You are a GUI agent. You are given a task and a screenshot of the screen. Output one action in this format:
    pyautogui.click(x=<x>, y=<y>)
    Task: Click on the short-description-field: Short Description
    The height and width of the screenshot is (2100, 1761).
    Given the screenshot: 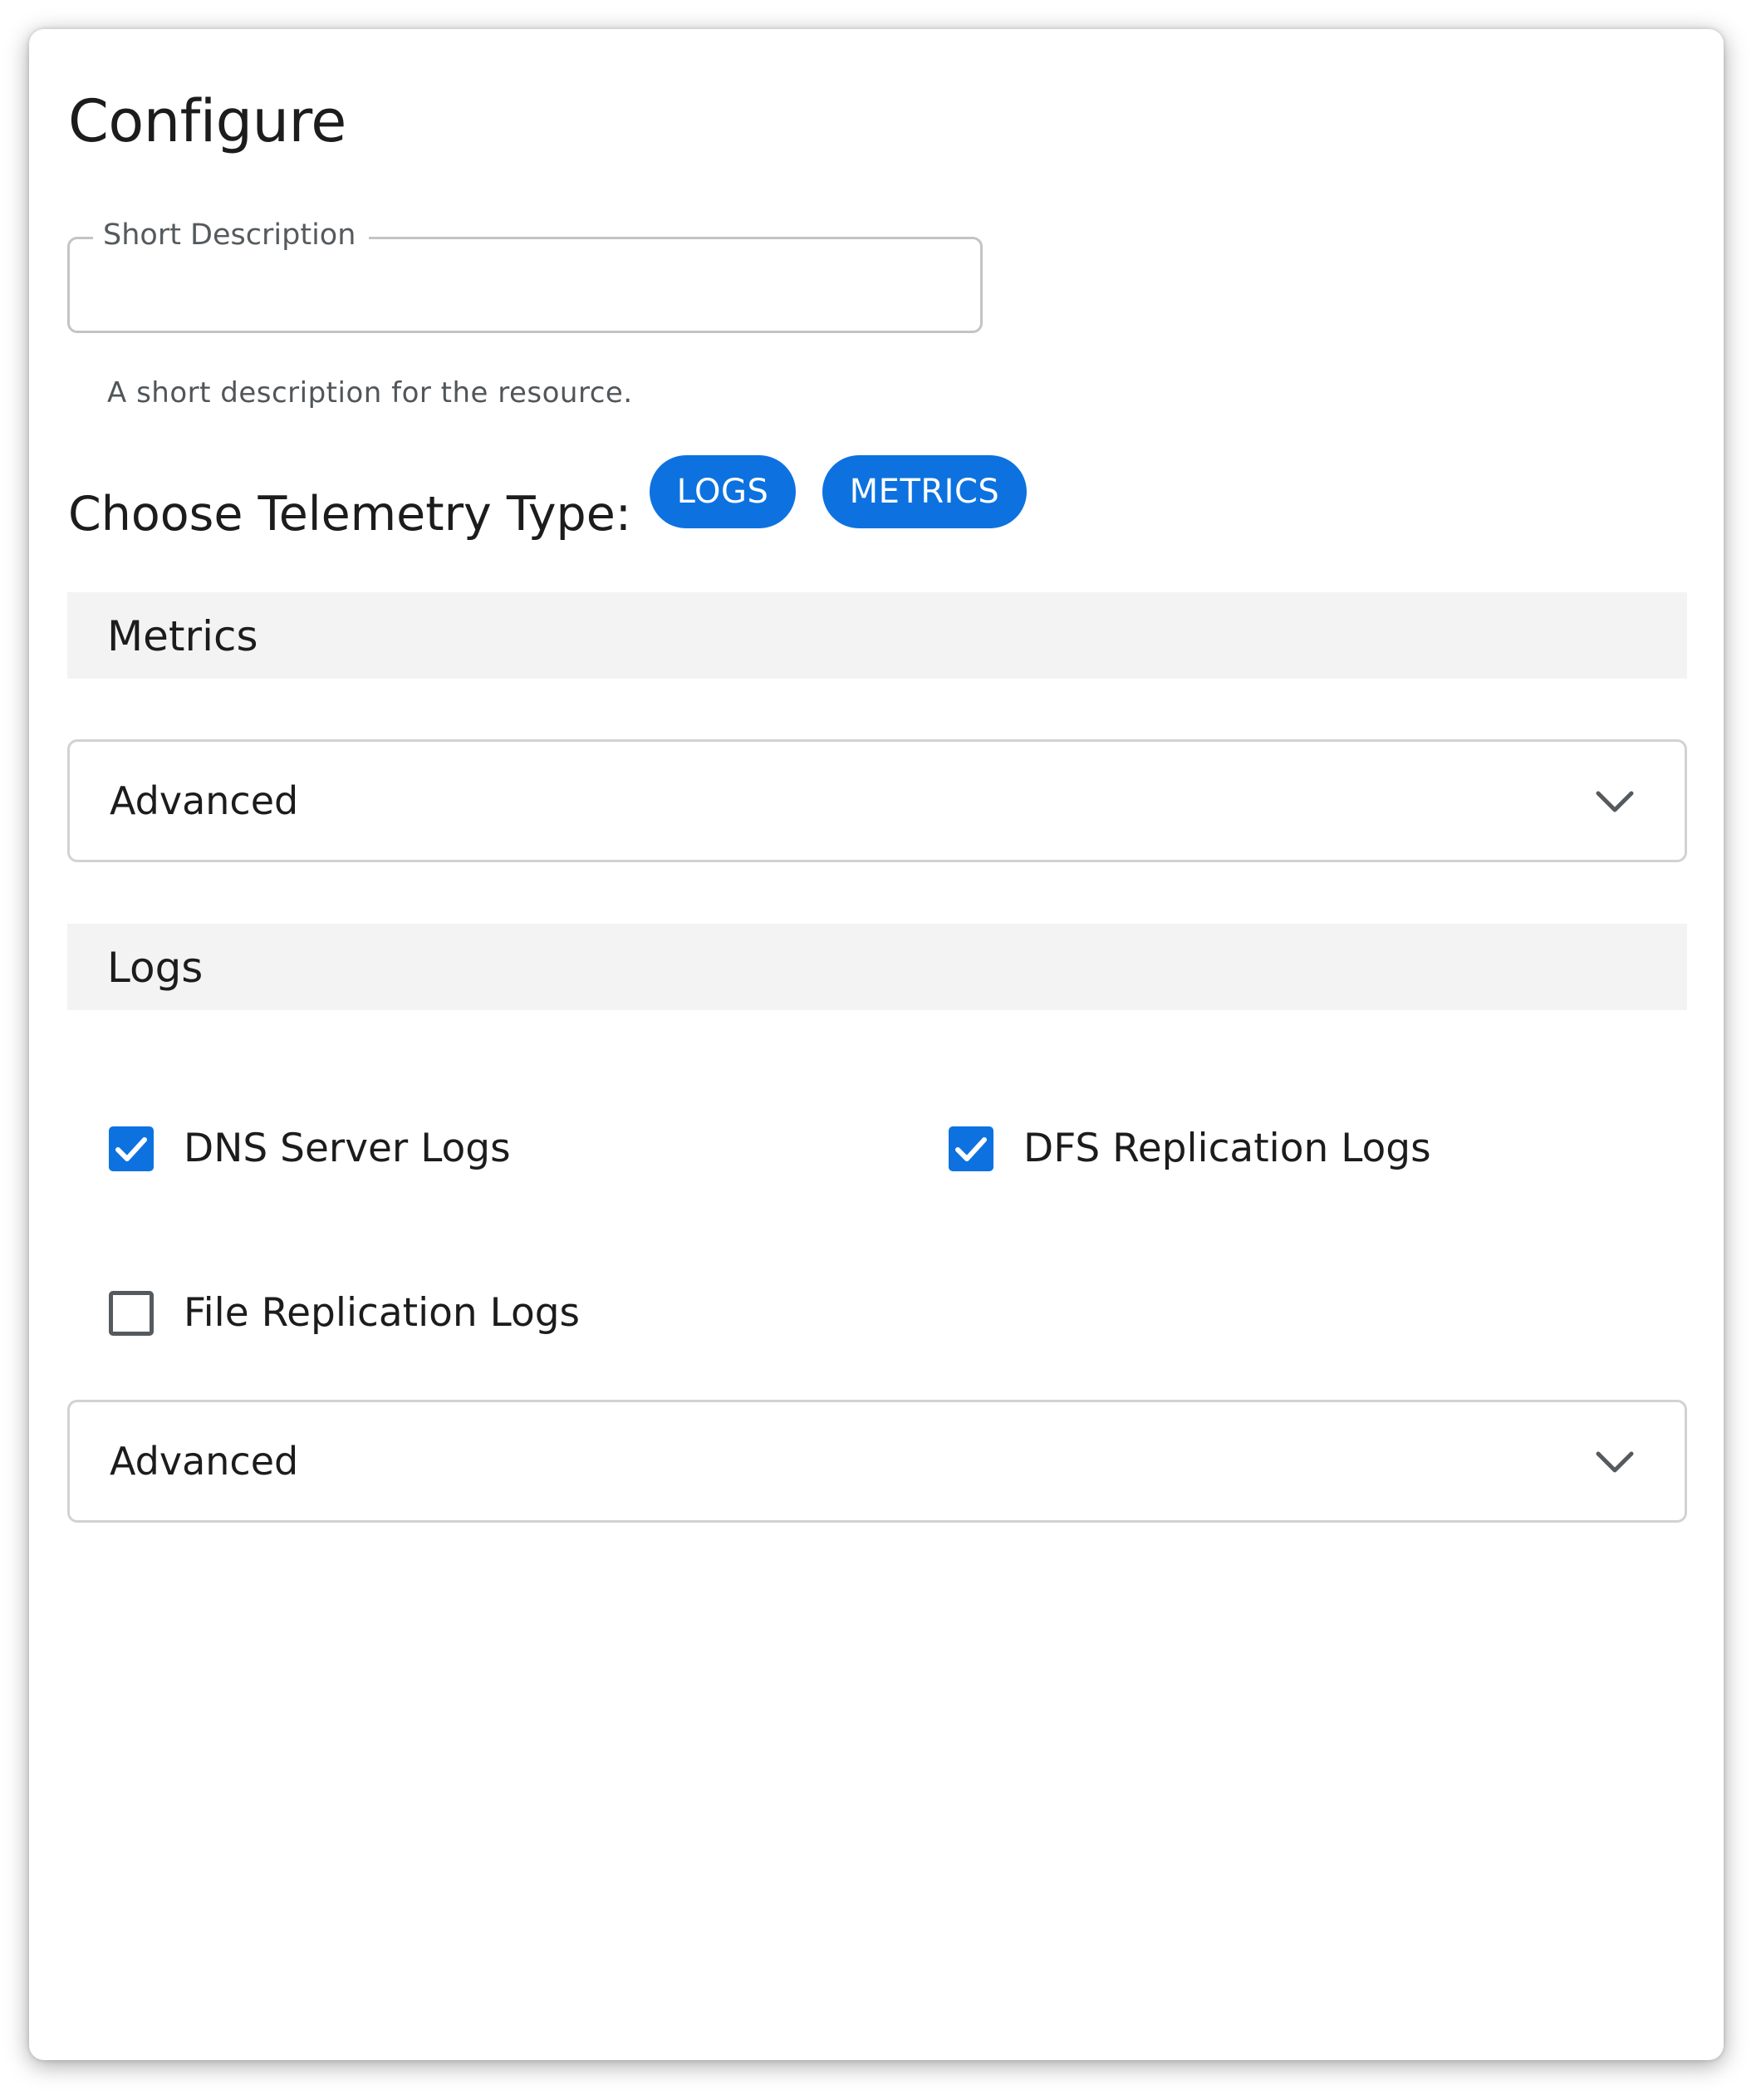 What is the action you would take?
    pyautogui.click(x=525, y=275)
    